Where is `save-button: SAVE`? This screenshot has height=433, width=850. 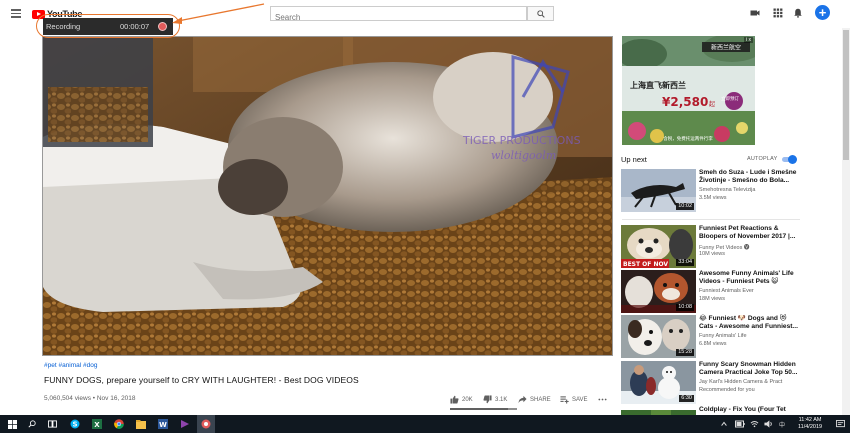
save-button: SAVE is located at coordinates (574, 399).